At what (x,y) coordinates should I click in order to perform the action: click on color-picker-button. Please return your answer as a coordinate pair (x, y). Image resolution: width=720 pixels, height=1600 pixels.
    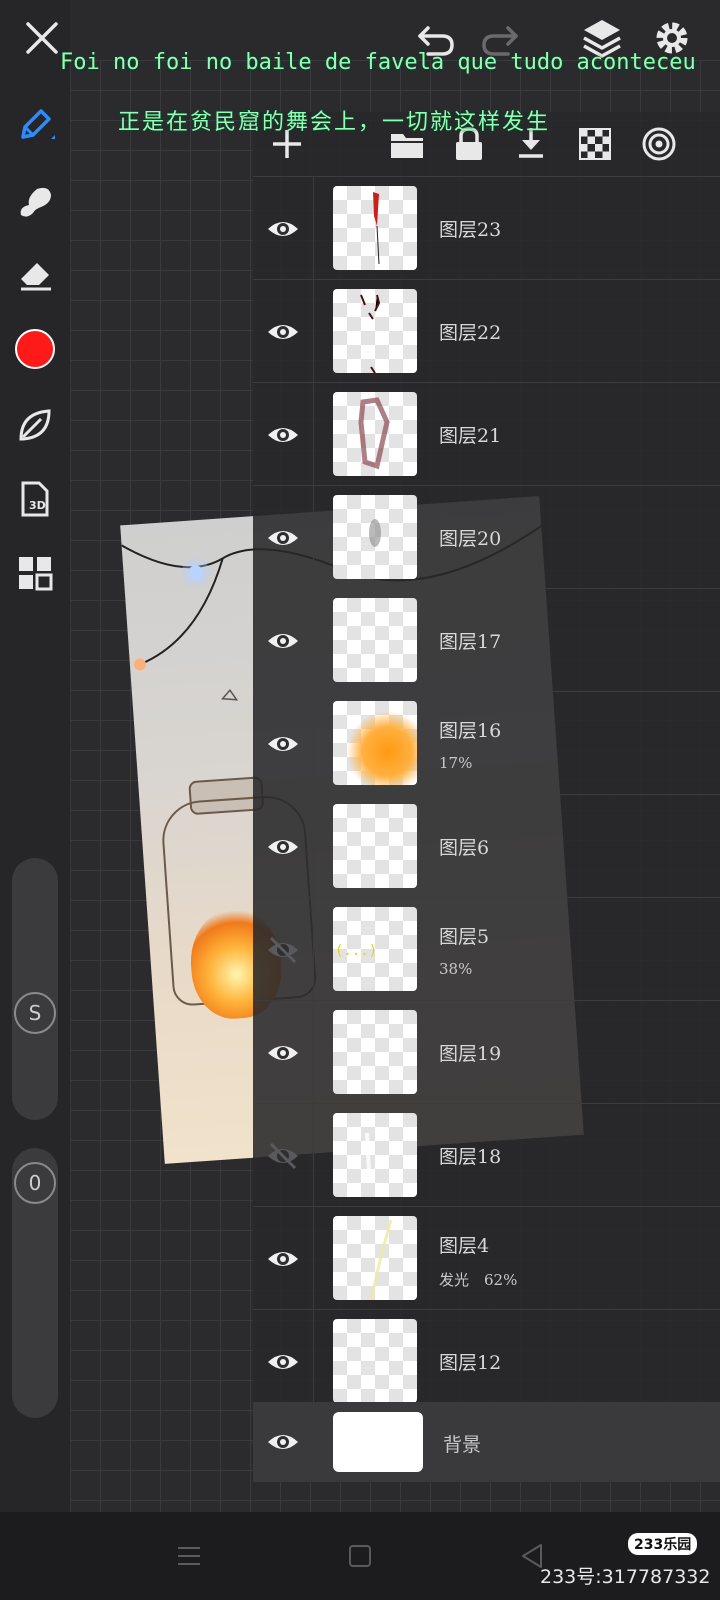
    Looking at the image, I should click on (35, 349).